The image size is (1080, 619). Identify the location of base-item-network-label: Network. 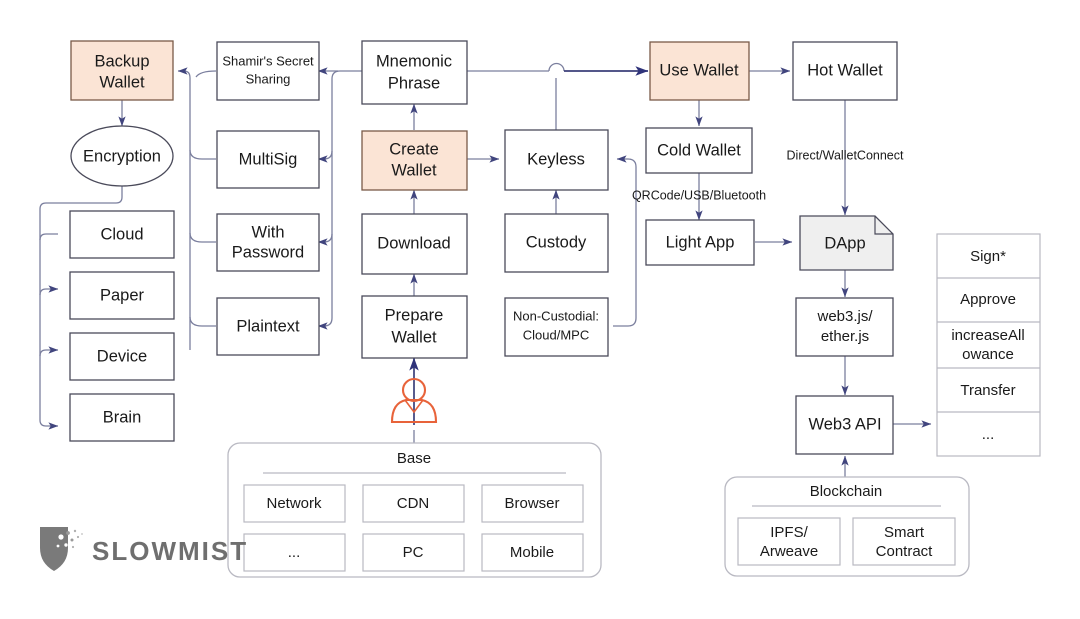
(294, 503).